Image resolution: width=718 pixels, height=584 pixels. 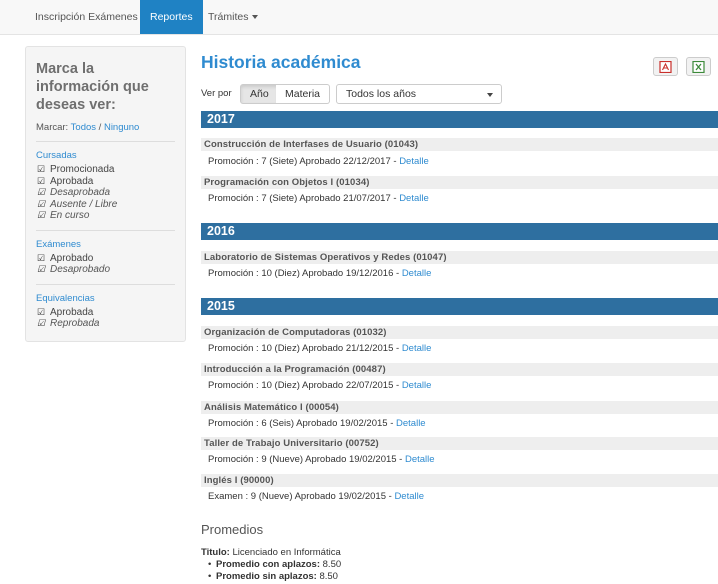 I want to click on degree-title-label: Titulo:, so click(x=215, y=552).